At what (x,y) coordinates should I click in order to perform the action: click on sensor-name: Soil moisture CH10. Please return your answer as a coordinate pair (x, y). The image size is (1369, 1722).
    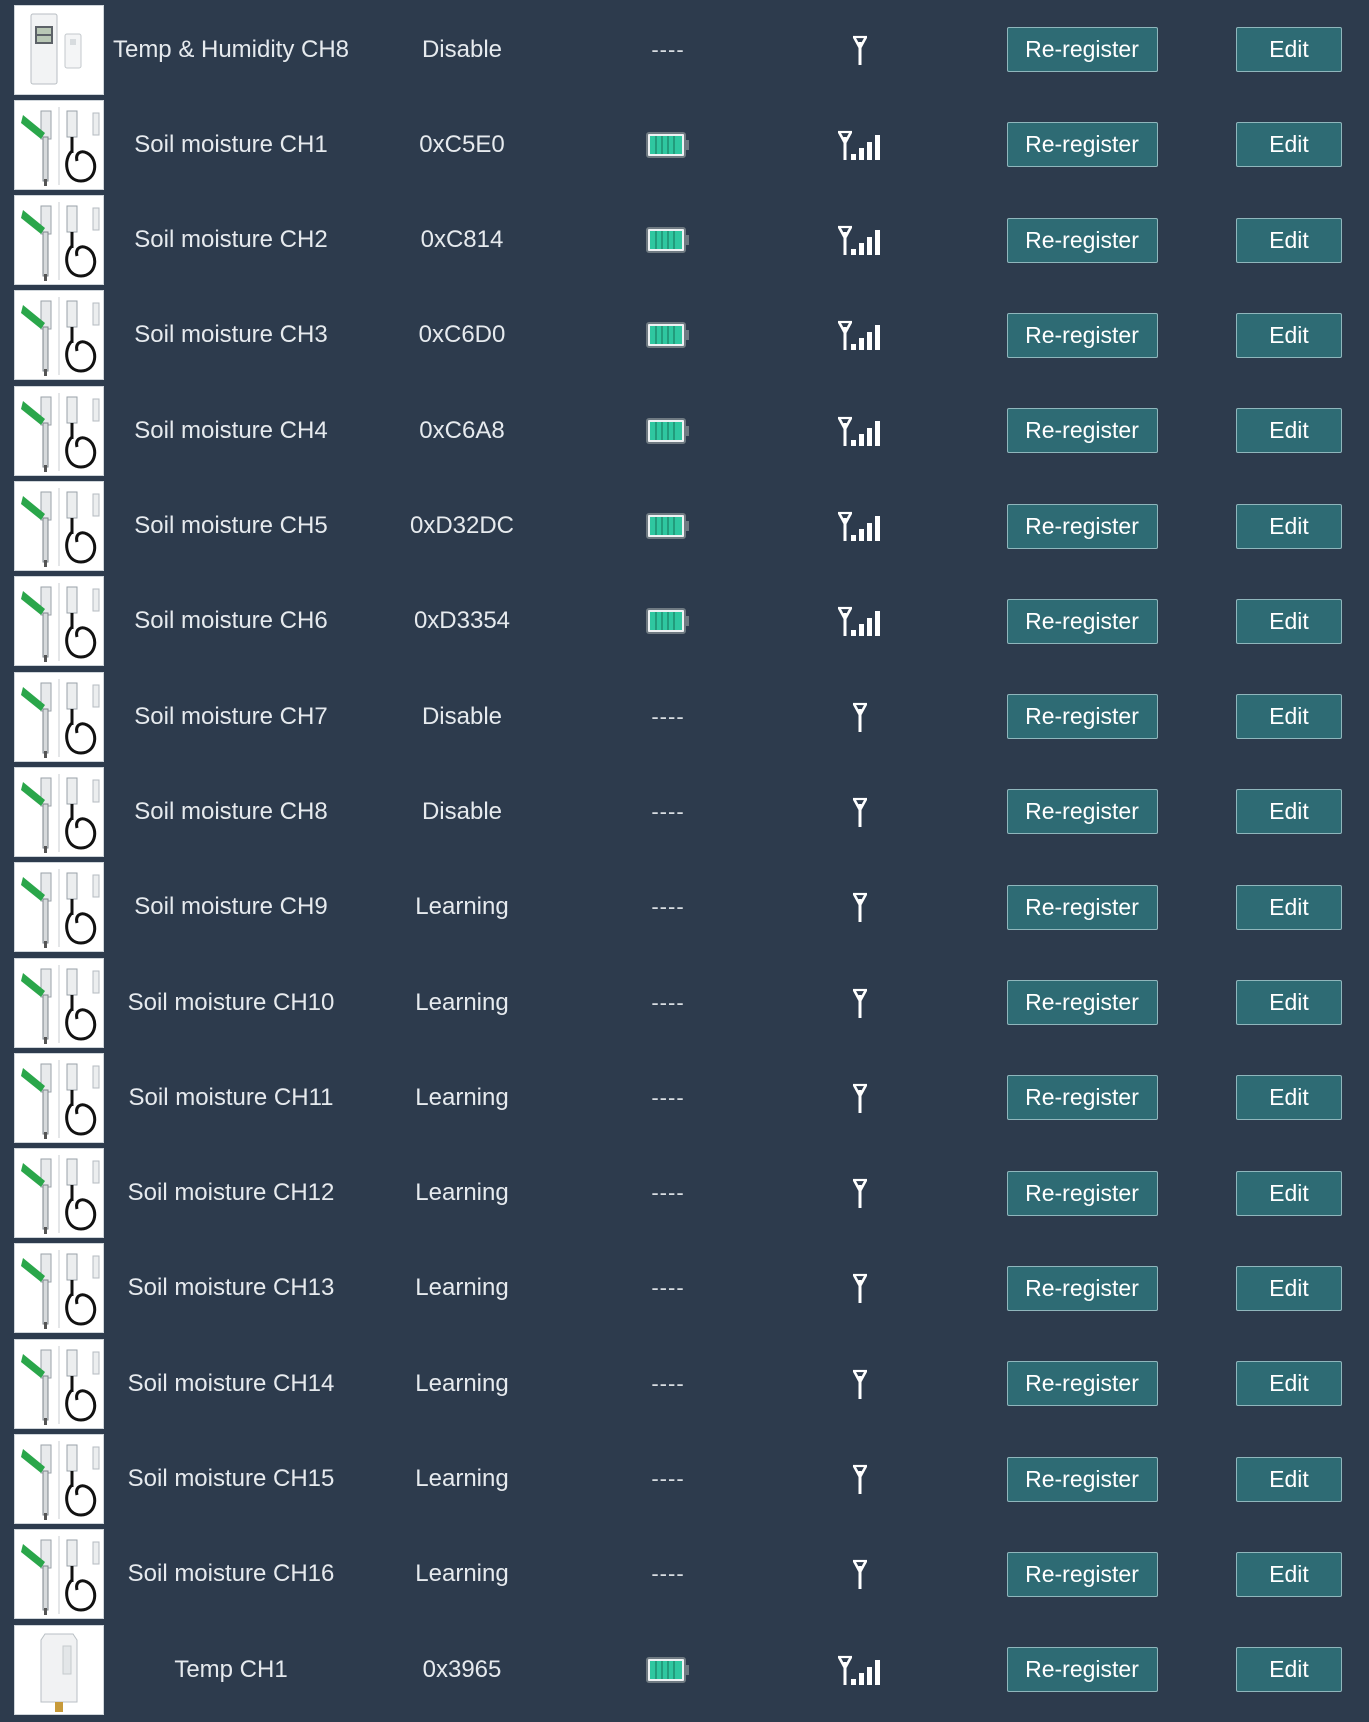
    Looking at the image, I should click on (231, 1002).